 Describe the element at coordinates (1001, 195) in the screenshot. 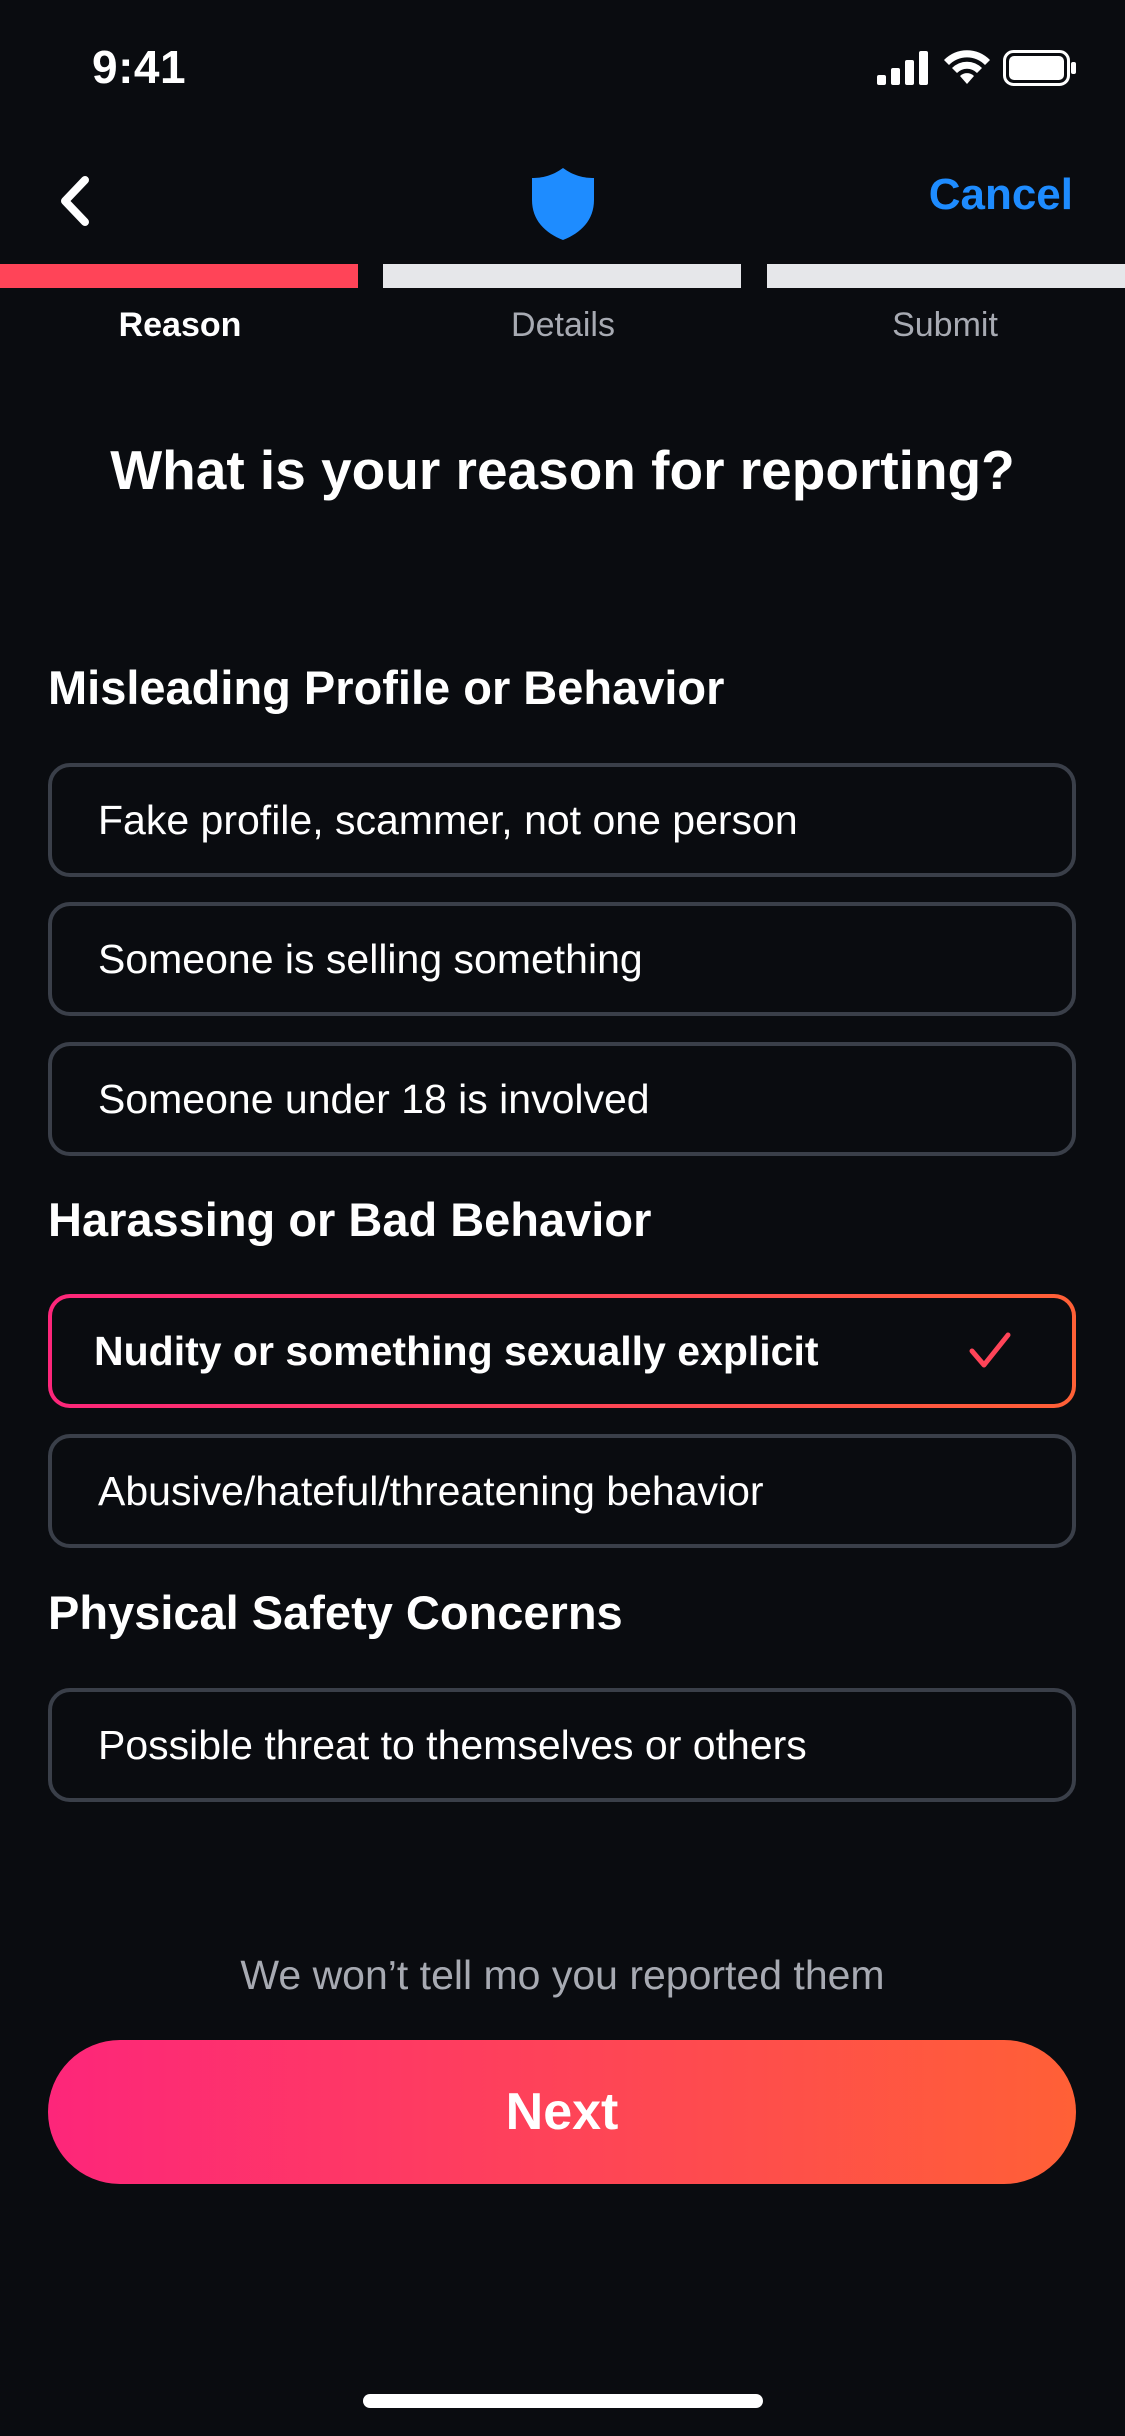

I see `cancel-button: Cancel` at that location.